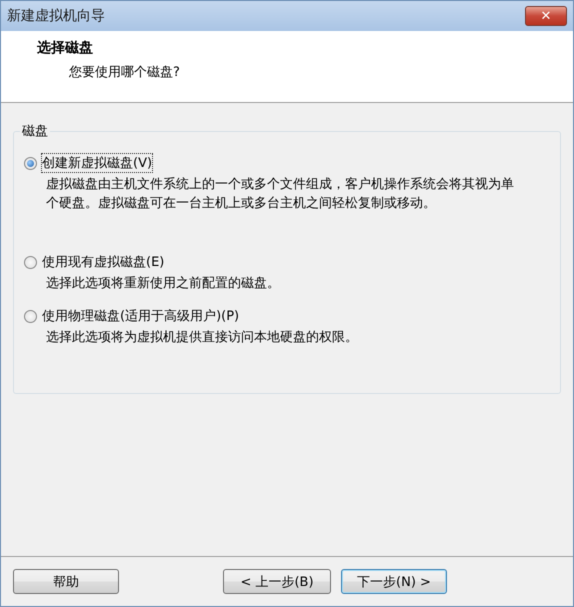  Describe the element at coordinates (103, 262) in the screenshot. I see `option-label: 使用现有虚拟磁盘(E)` at that location.